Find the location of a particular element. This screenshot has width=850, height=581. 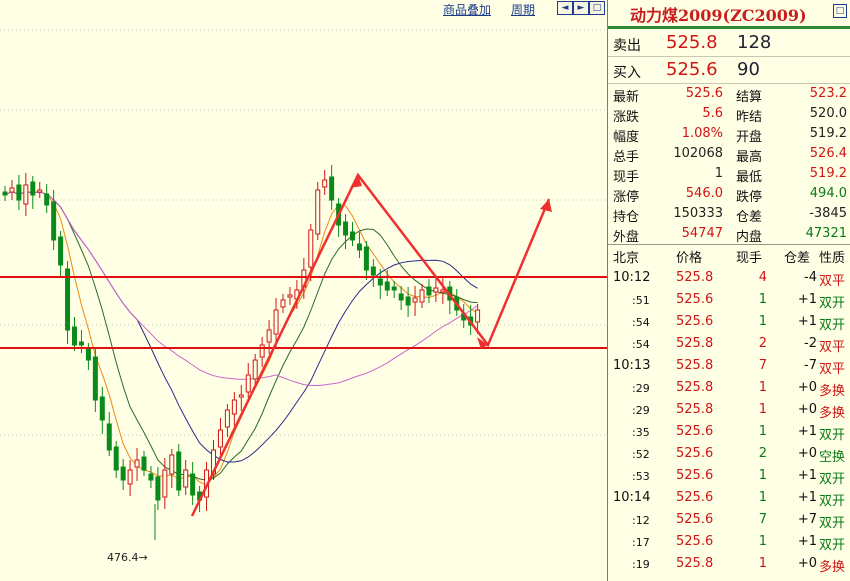

tick-time: :53 is located at coordinates (641, 476).